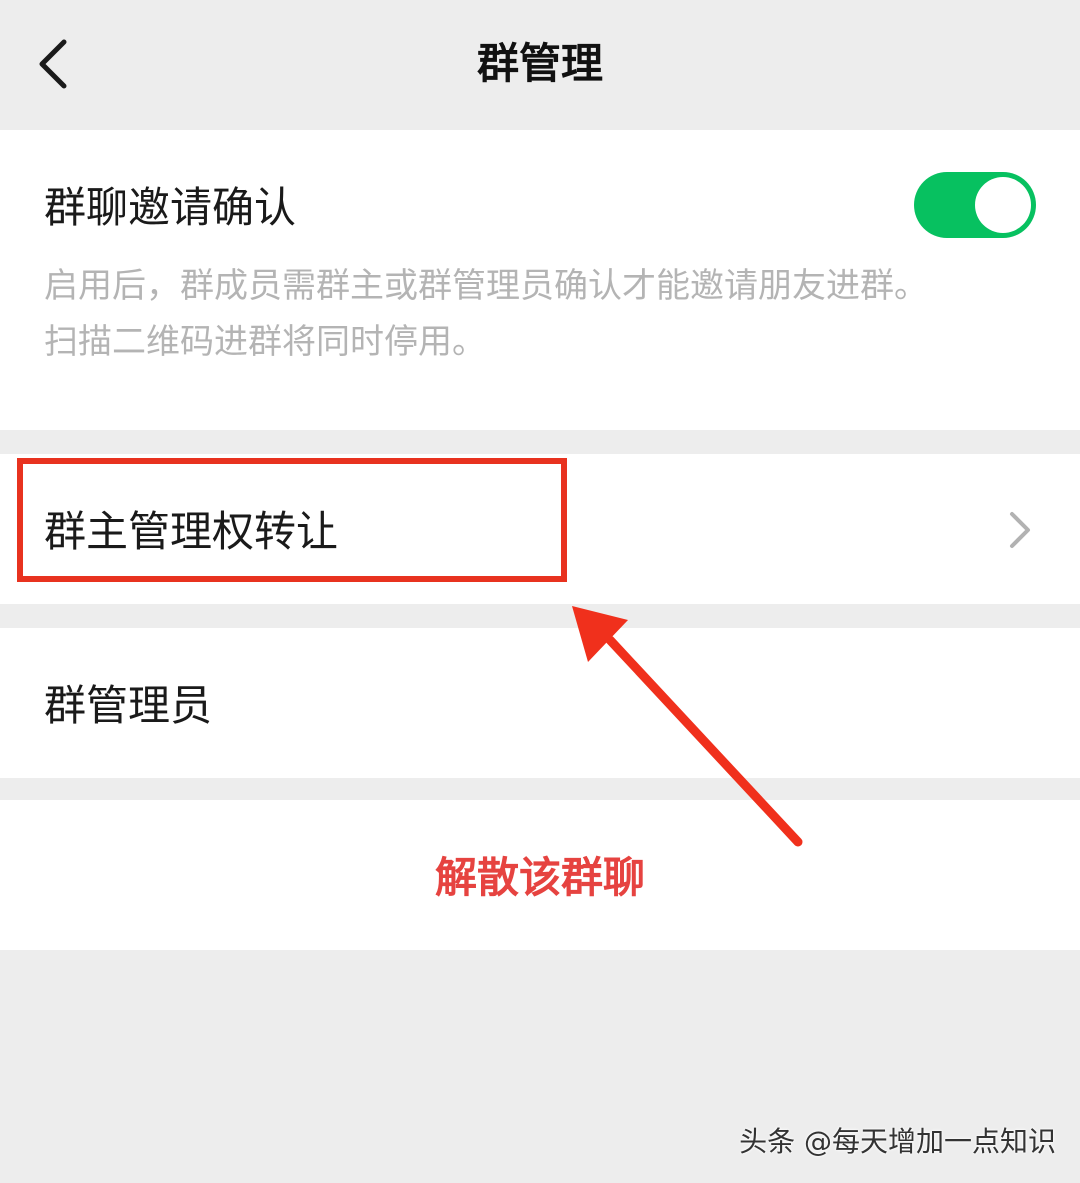  What do you see at coordinates (170, 207) in the screenshot?
I see `invite-confirm-label: 群聊邀请确认` at bounding box center [170, 207].